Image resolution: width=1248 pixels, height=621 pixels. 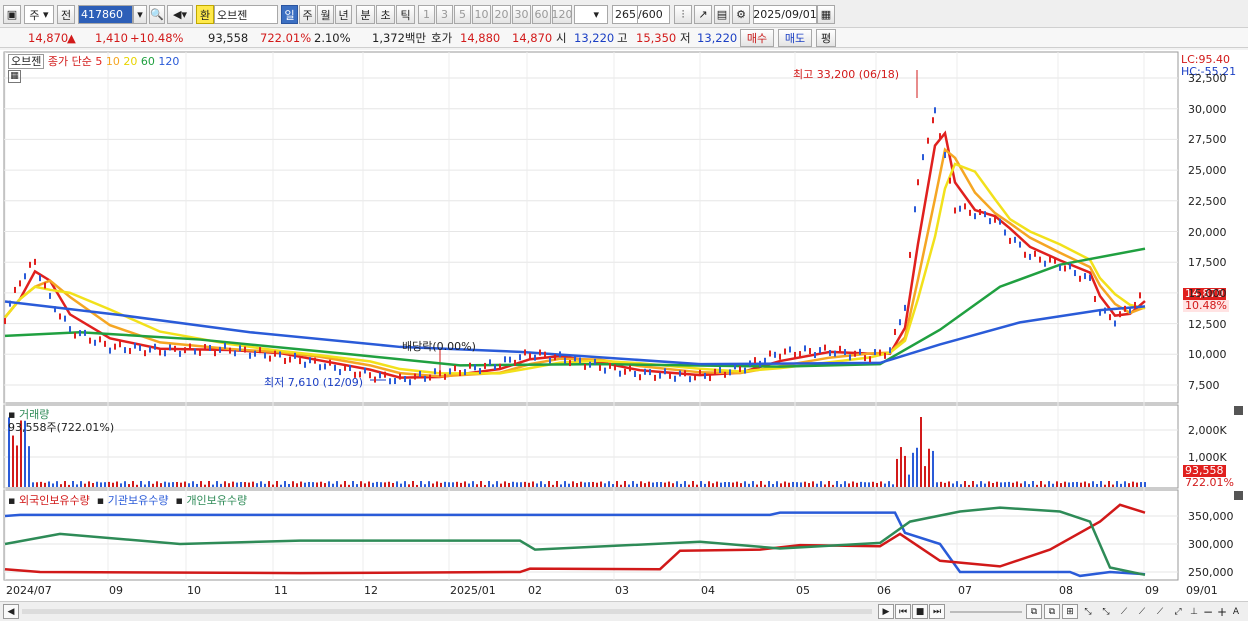 What do you see at coordinates (594, 38) in the screenshot?
I see `open-price: 13,220` at bounding box center [594, 38].